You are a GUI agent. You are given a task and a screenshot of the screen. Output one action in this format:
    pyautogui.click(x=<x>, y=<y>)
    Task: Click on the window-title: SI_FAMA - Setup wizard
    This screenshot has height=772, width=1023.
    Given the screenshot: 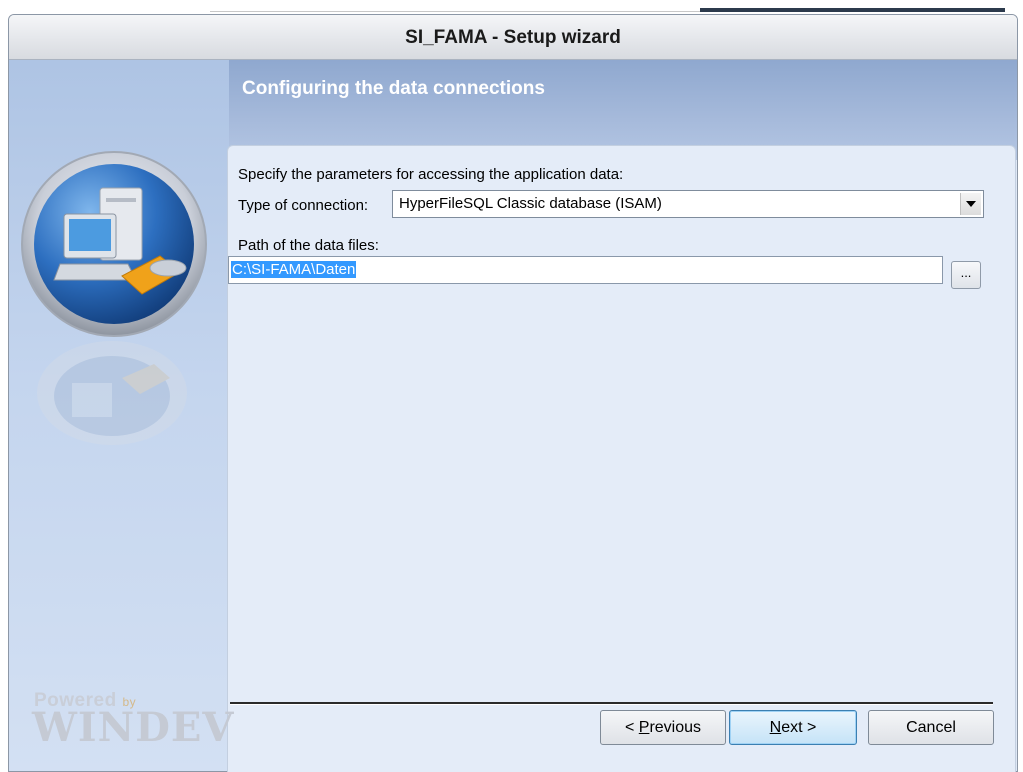 What is the action you would take?
    pyautogui.click(x=513, y=37)
    